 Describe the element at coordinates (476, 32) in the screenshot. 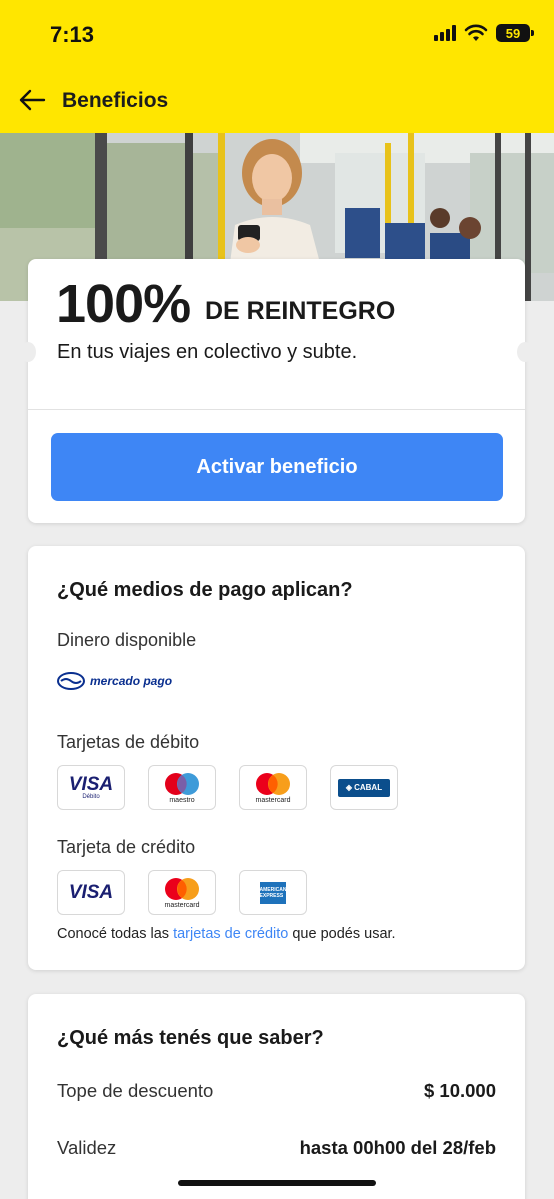

I see `wifi-icon` at that location.